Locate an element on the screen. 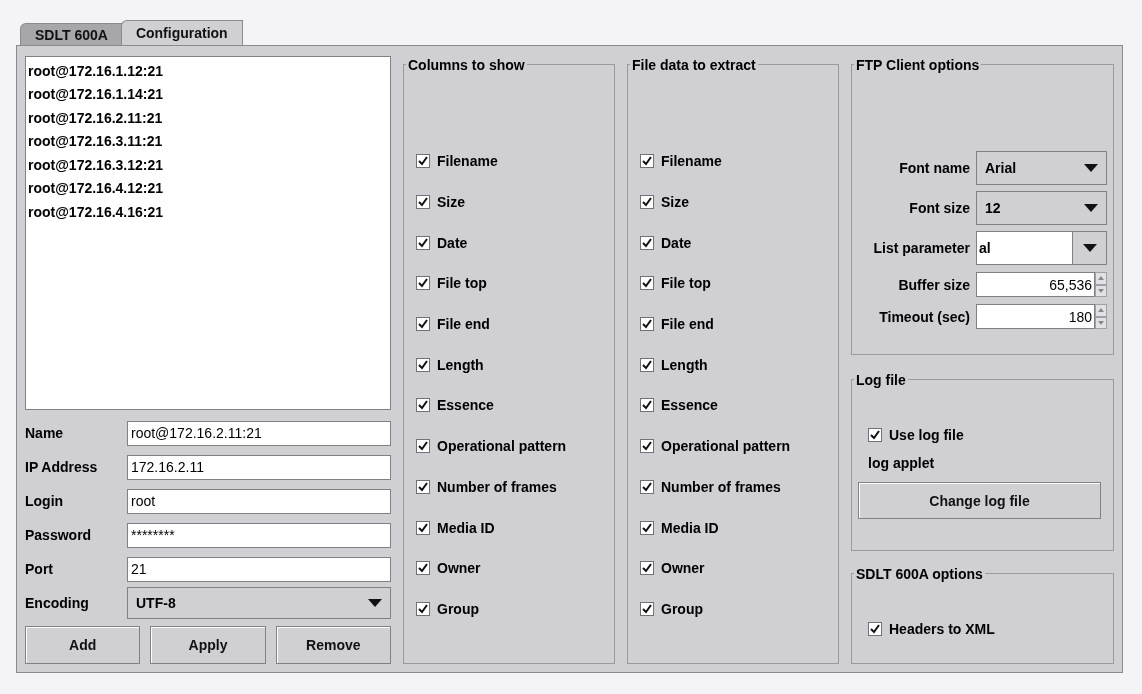 Image resolution: width=1142 pixels, height=694 pixels. number-field: 180 is located at coordinates (1035, 316).